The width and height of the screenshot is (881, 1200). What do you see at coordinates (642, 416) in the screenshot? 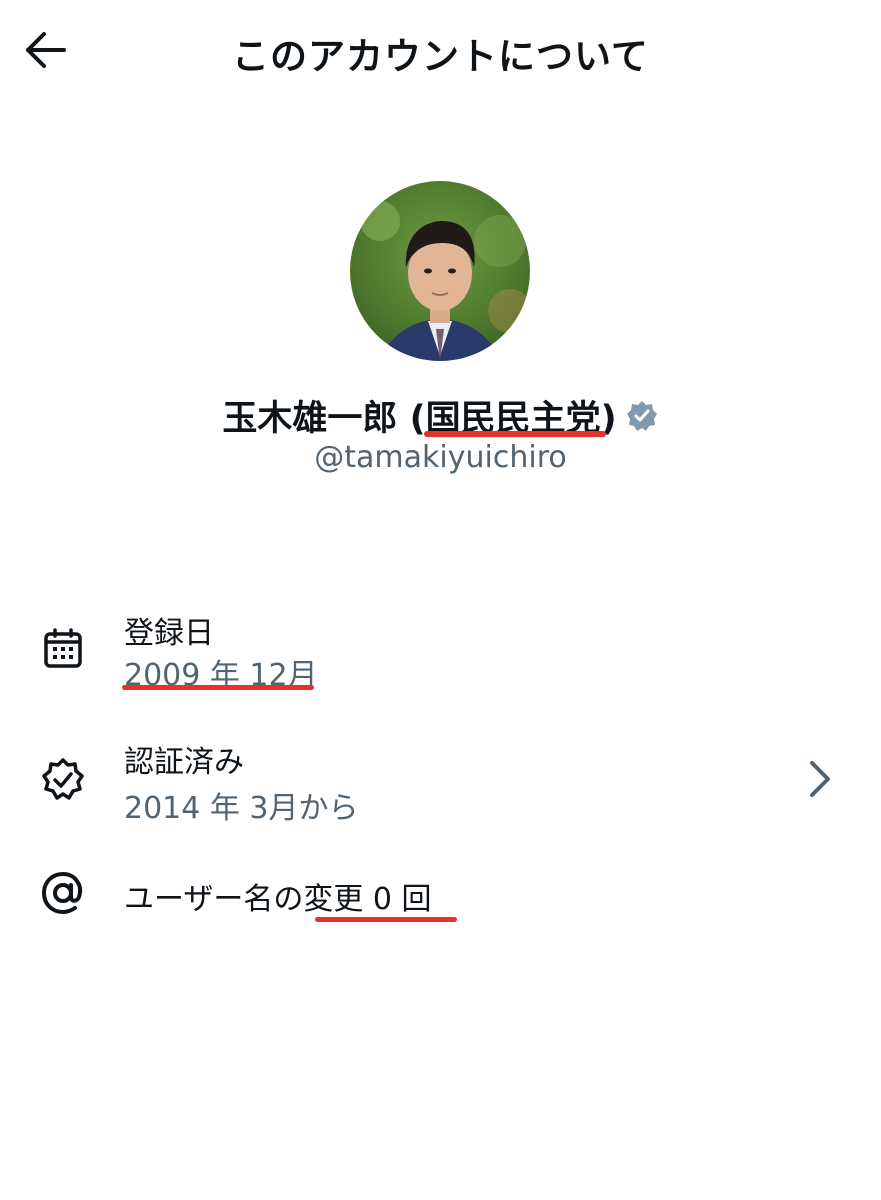
I see `verified-badge-icon` at bounding box center [642, 416].